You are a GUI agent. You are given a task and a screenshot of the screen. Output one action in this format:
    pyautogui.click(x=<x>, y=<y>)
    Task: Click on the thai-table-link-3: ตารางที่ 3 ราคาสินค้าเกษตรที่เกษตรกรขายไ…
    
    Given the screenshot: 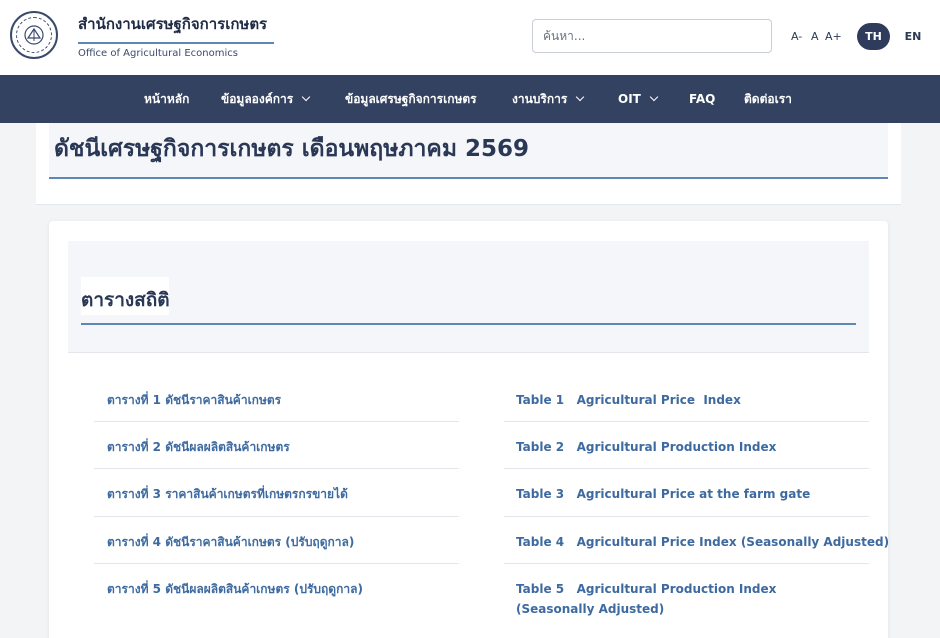 What is the action you would take?
    pyautogui.click(x=282, y=494)
    